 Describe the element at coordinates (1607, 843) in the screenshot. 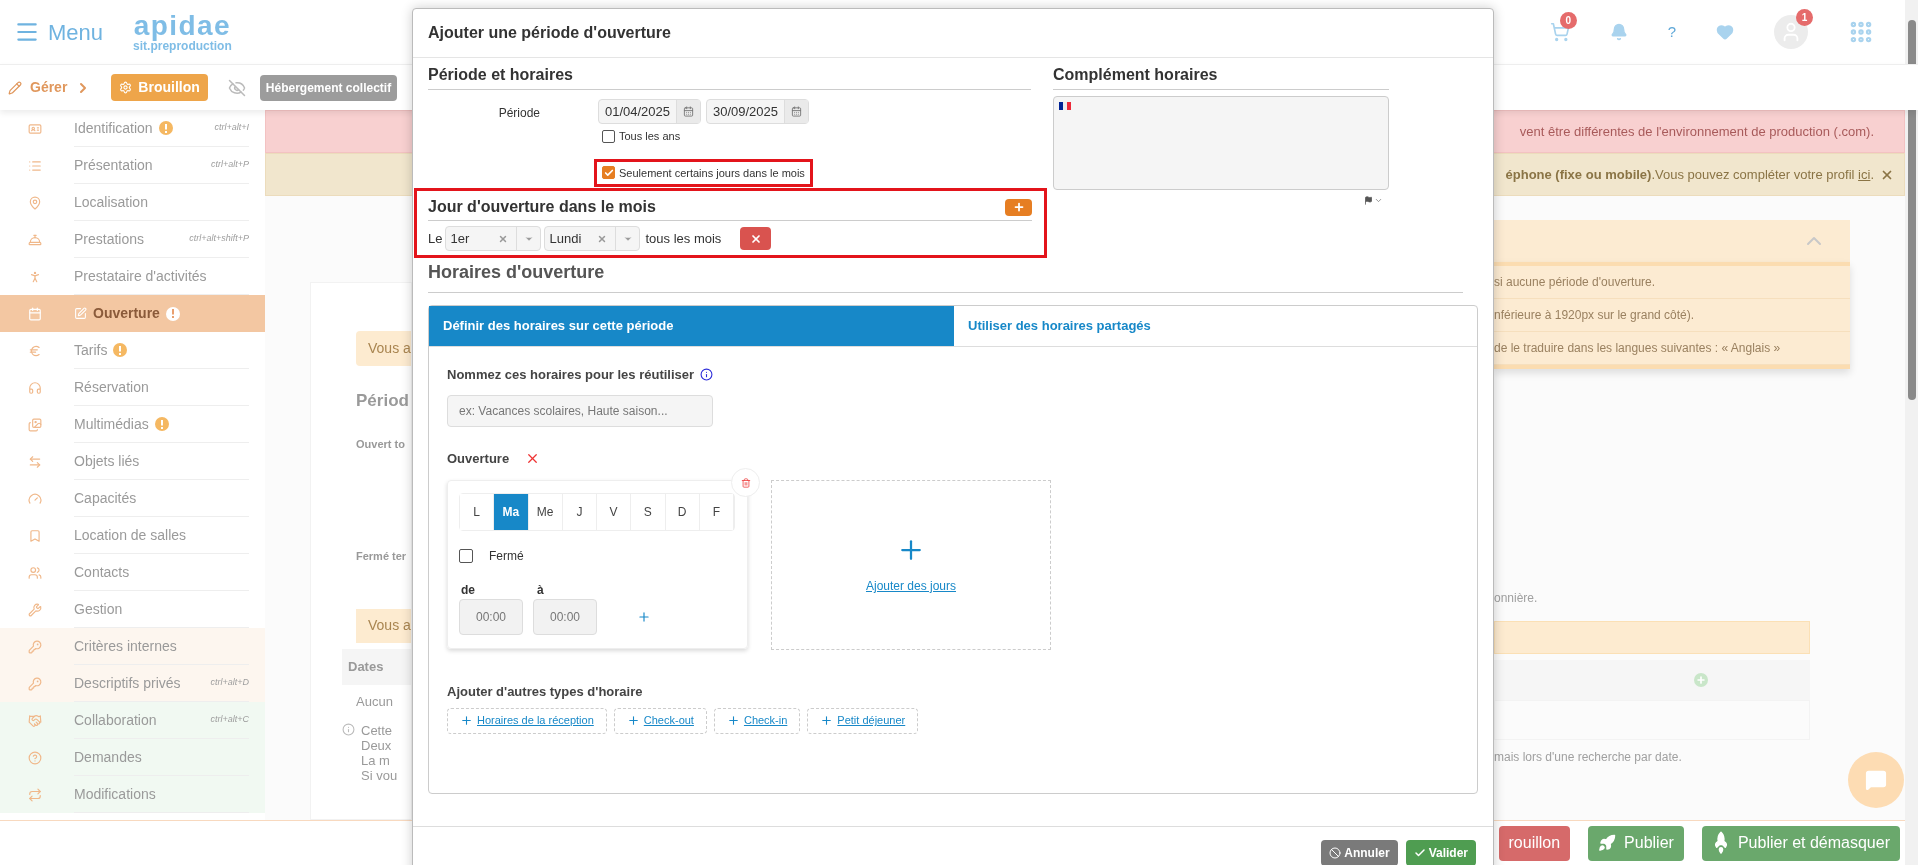

I see `rocket-icon` at that location.